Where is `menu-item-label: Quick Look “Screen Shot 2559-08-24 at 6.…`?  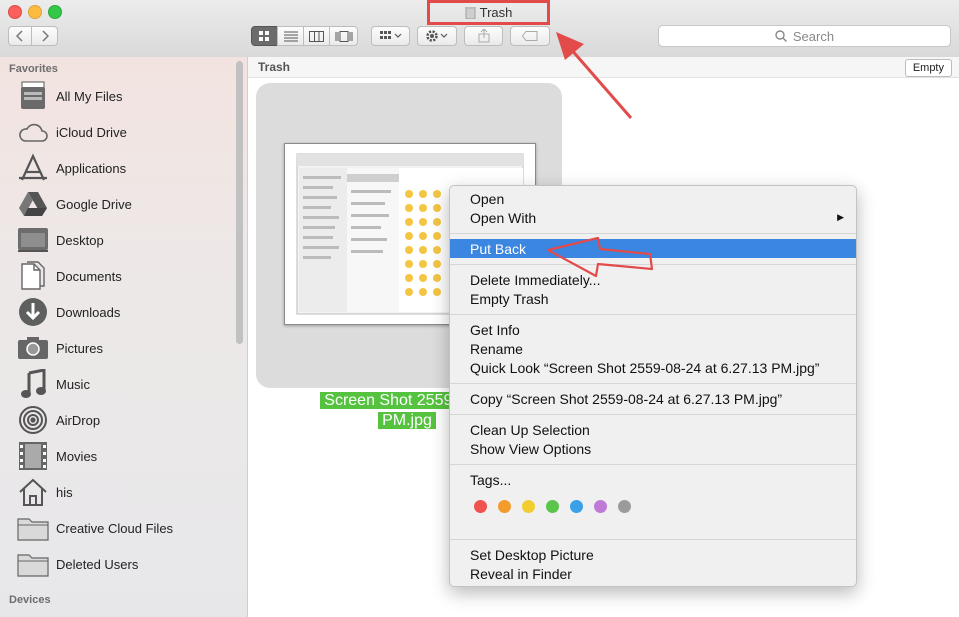
menu-item-label: Quick Look “Screen Shot 2559-08-24 at 6.… is located at coordinates (645, 367).